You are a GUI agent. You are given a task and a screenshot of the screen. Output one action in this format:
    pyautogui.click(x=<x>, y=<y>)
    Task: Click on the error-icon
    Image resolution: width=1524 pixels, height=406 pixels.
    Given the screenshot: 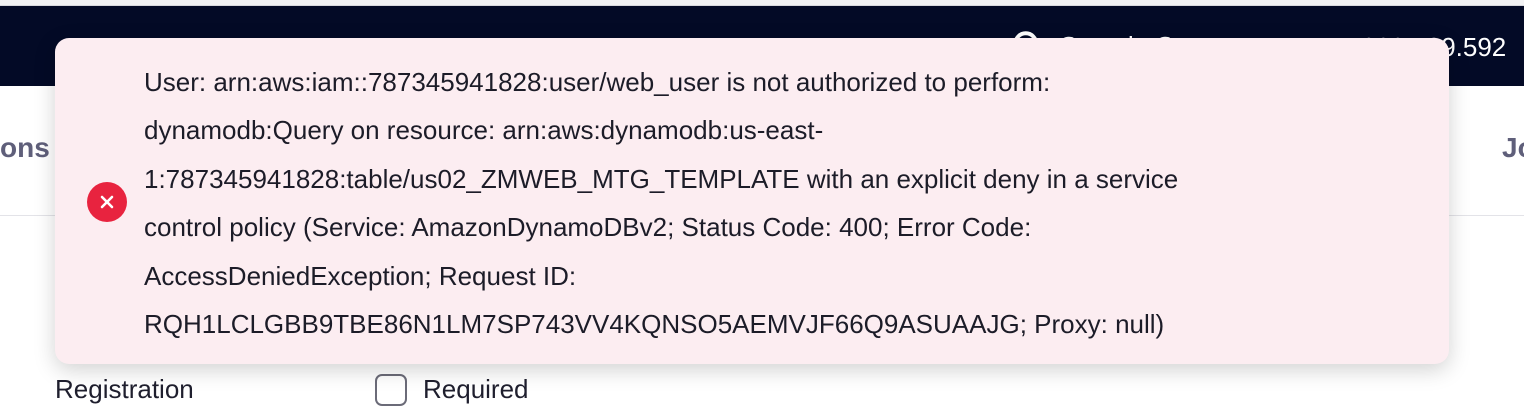 What is the action you would take?
    pyautogui.click(x=107, y=202)
    